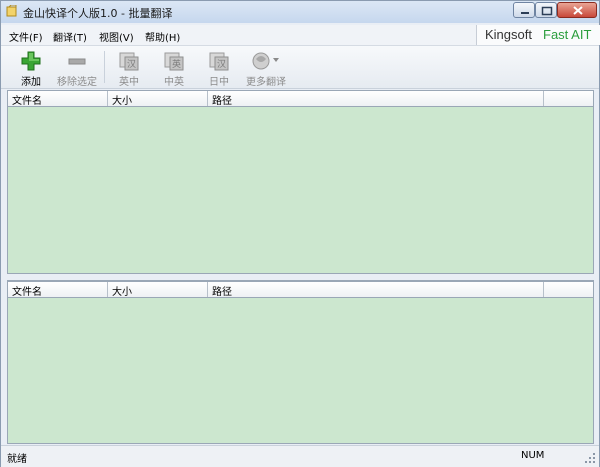 The image size is (600, 467). I want to click on maximize-button, so click(546, 10).